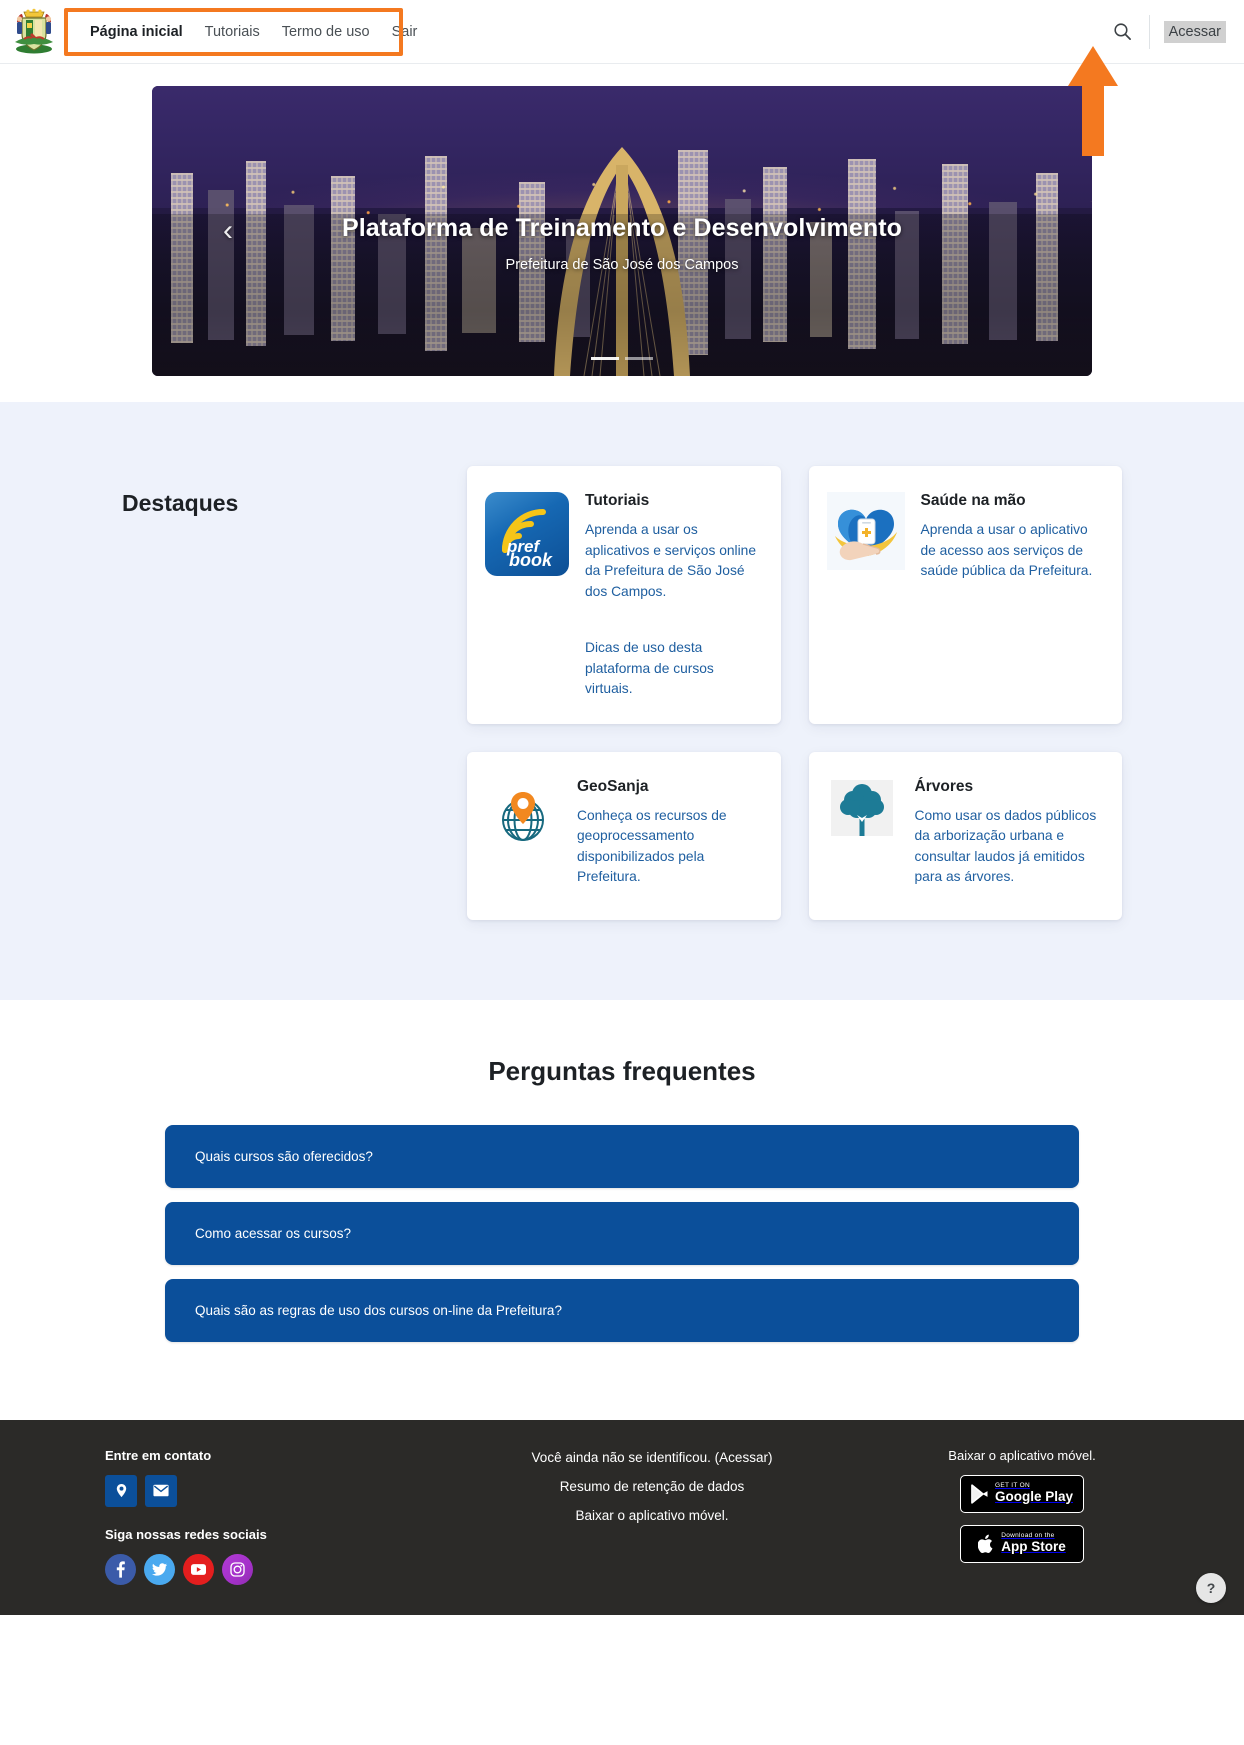 Image resolution: width=1244 pixels, height=1745 pixels. Describe the element at coordinates (34, 32) in the screenshot. I see `prefeitura-coat-of-arms-logo` at that location.